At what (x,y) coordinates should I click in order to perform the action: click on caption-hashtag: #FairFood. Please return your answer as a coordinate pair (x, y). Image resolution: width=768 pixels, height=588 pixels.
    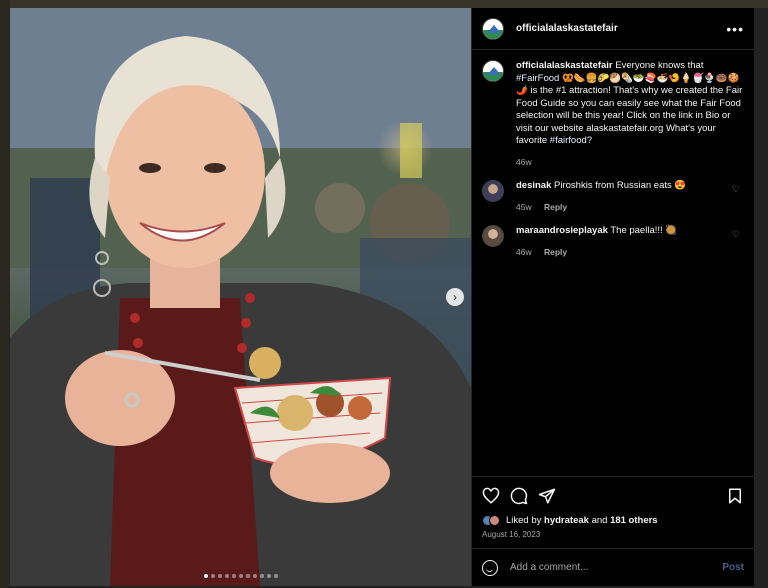
    Looking at the image, I should click on (537, 78).